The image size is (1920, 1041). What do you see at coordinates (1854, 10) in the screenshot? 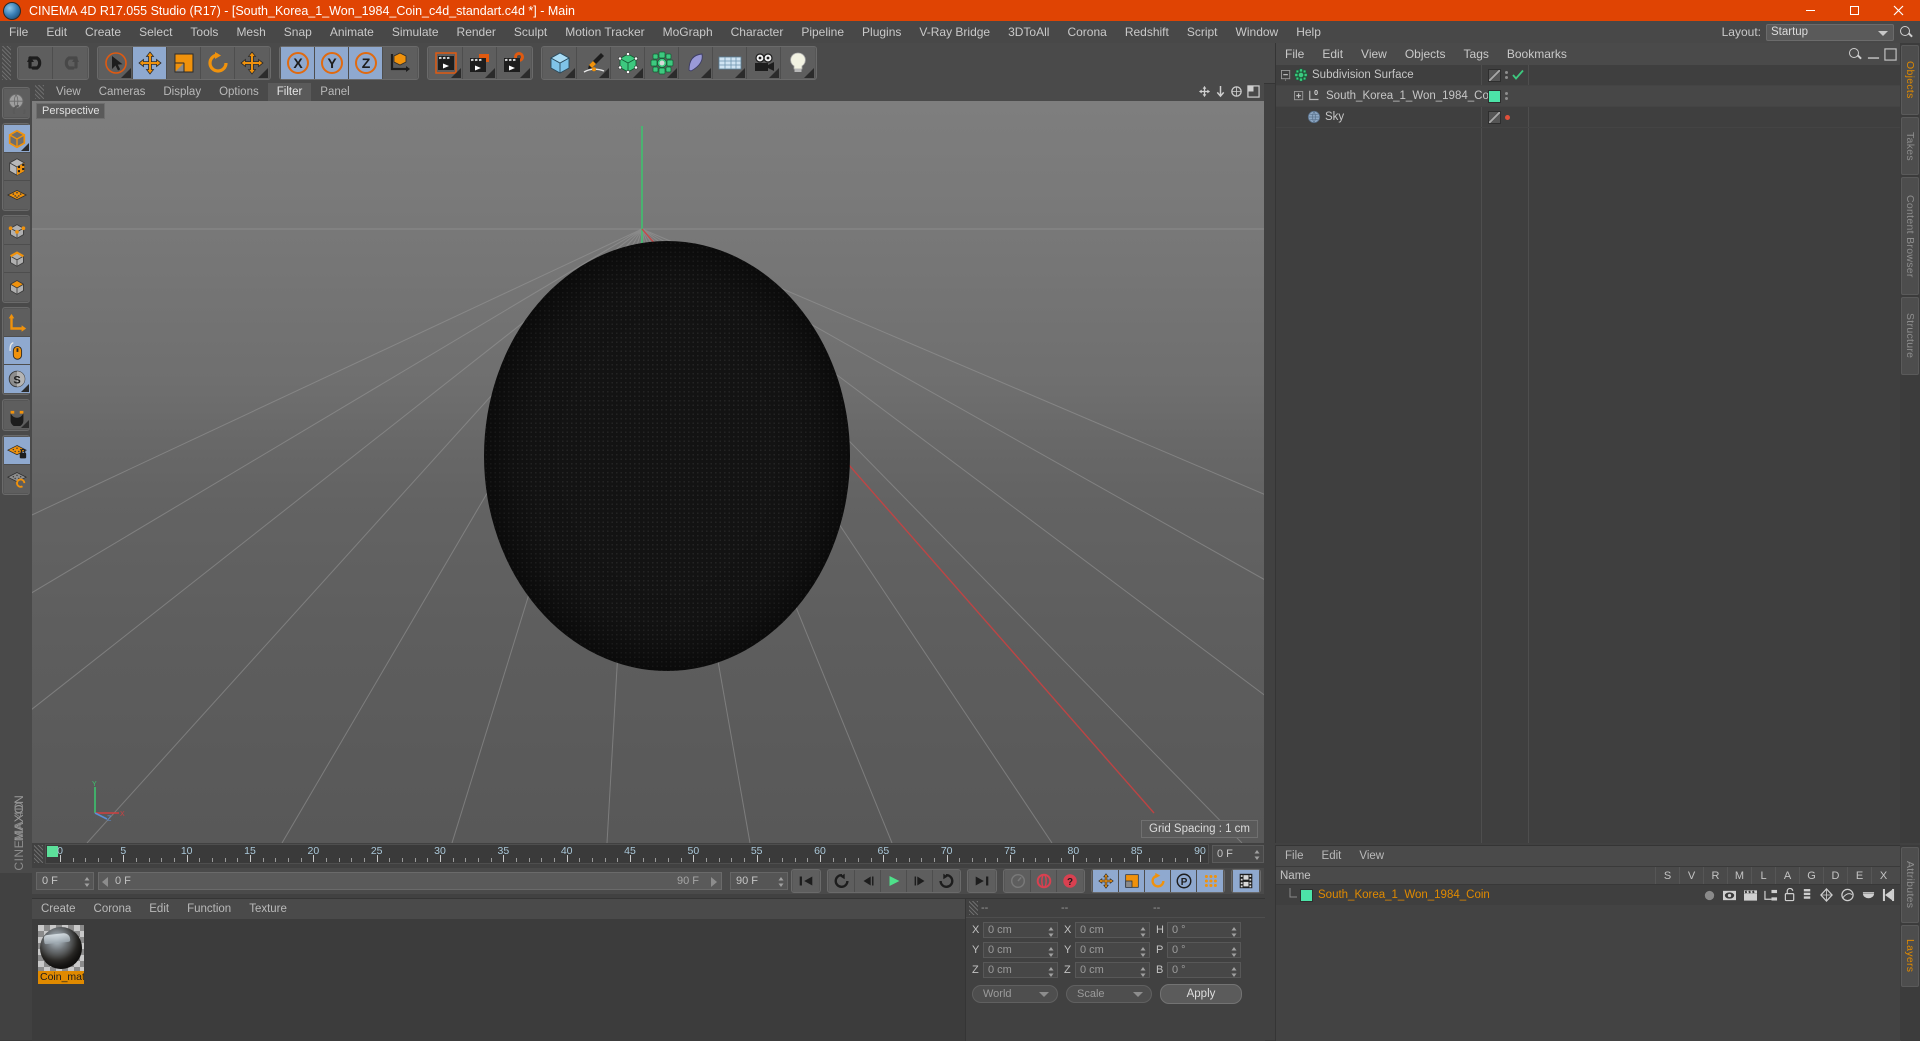
I see `maximize-button` at bounding box center [1854, 10].